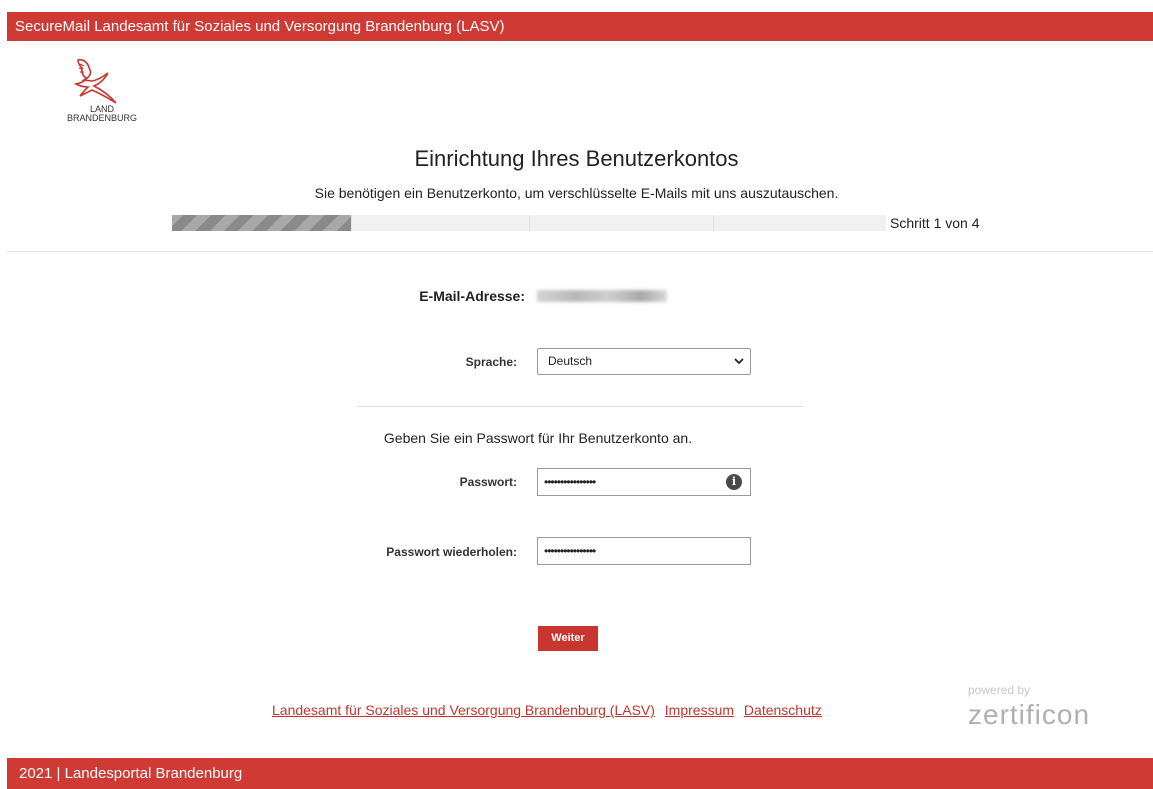  Describe the element at coordinates (734, 482) in the screenshot. I see `info-icon: i` at that location.